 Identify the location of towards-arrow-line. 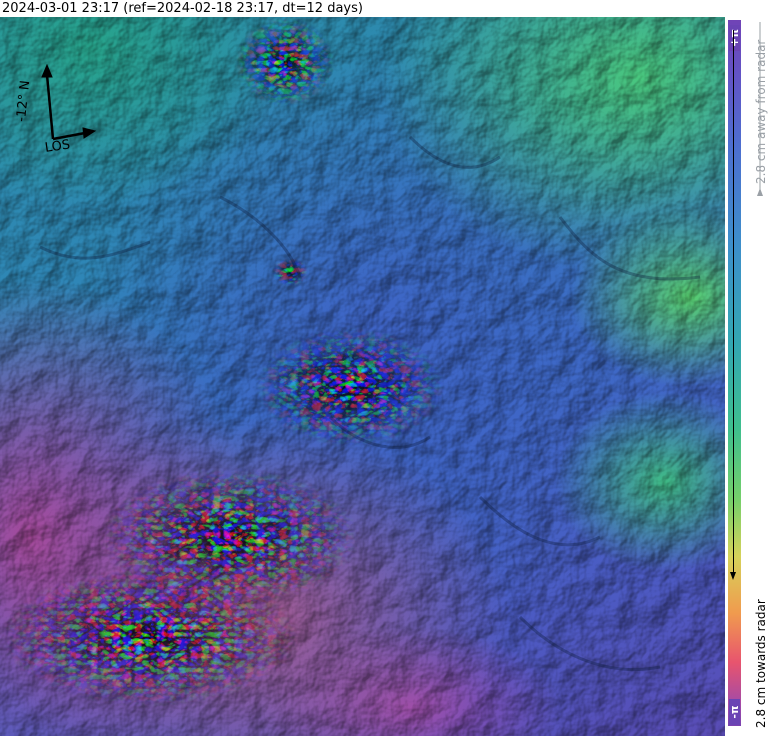
(733, 302).